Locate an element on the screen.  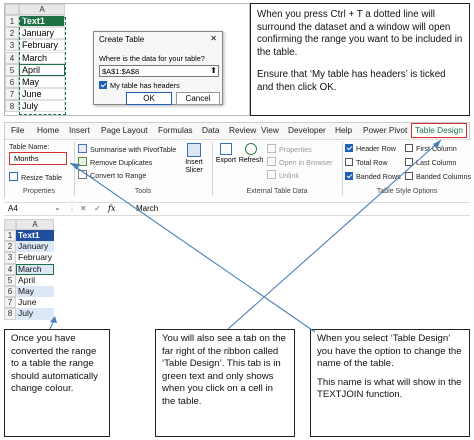
headers-checkbox-row: My table has headers is located at coordinates (139, 85).